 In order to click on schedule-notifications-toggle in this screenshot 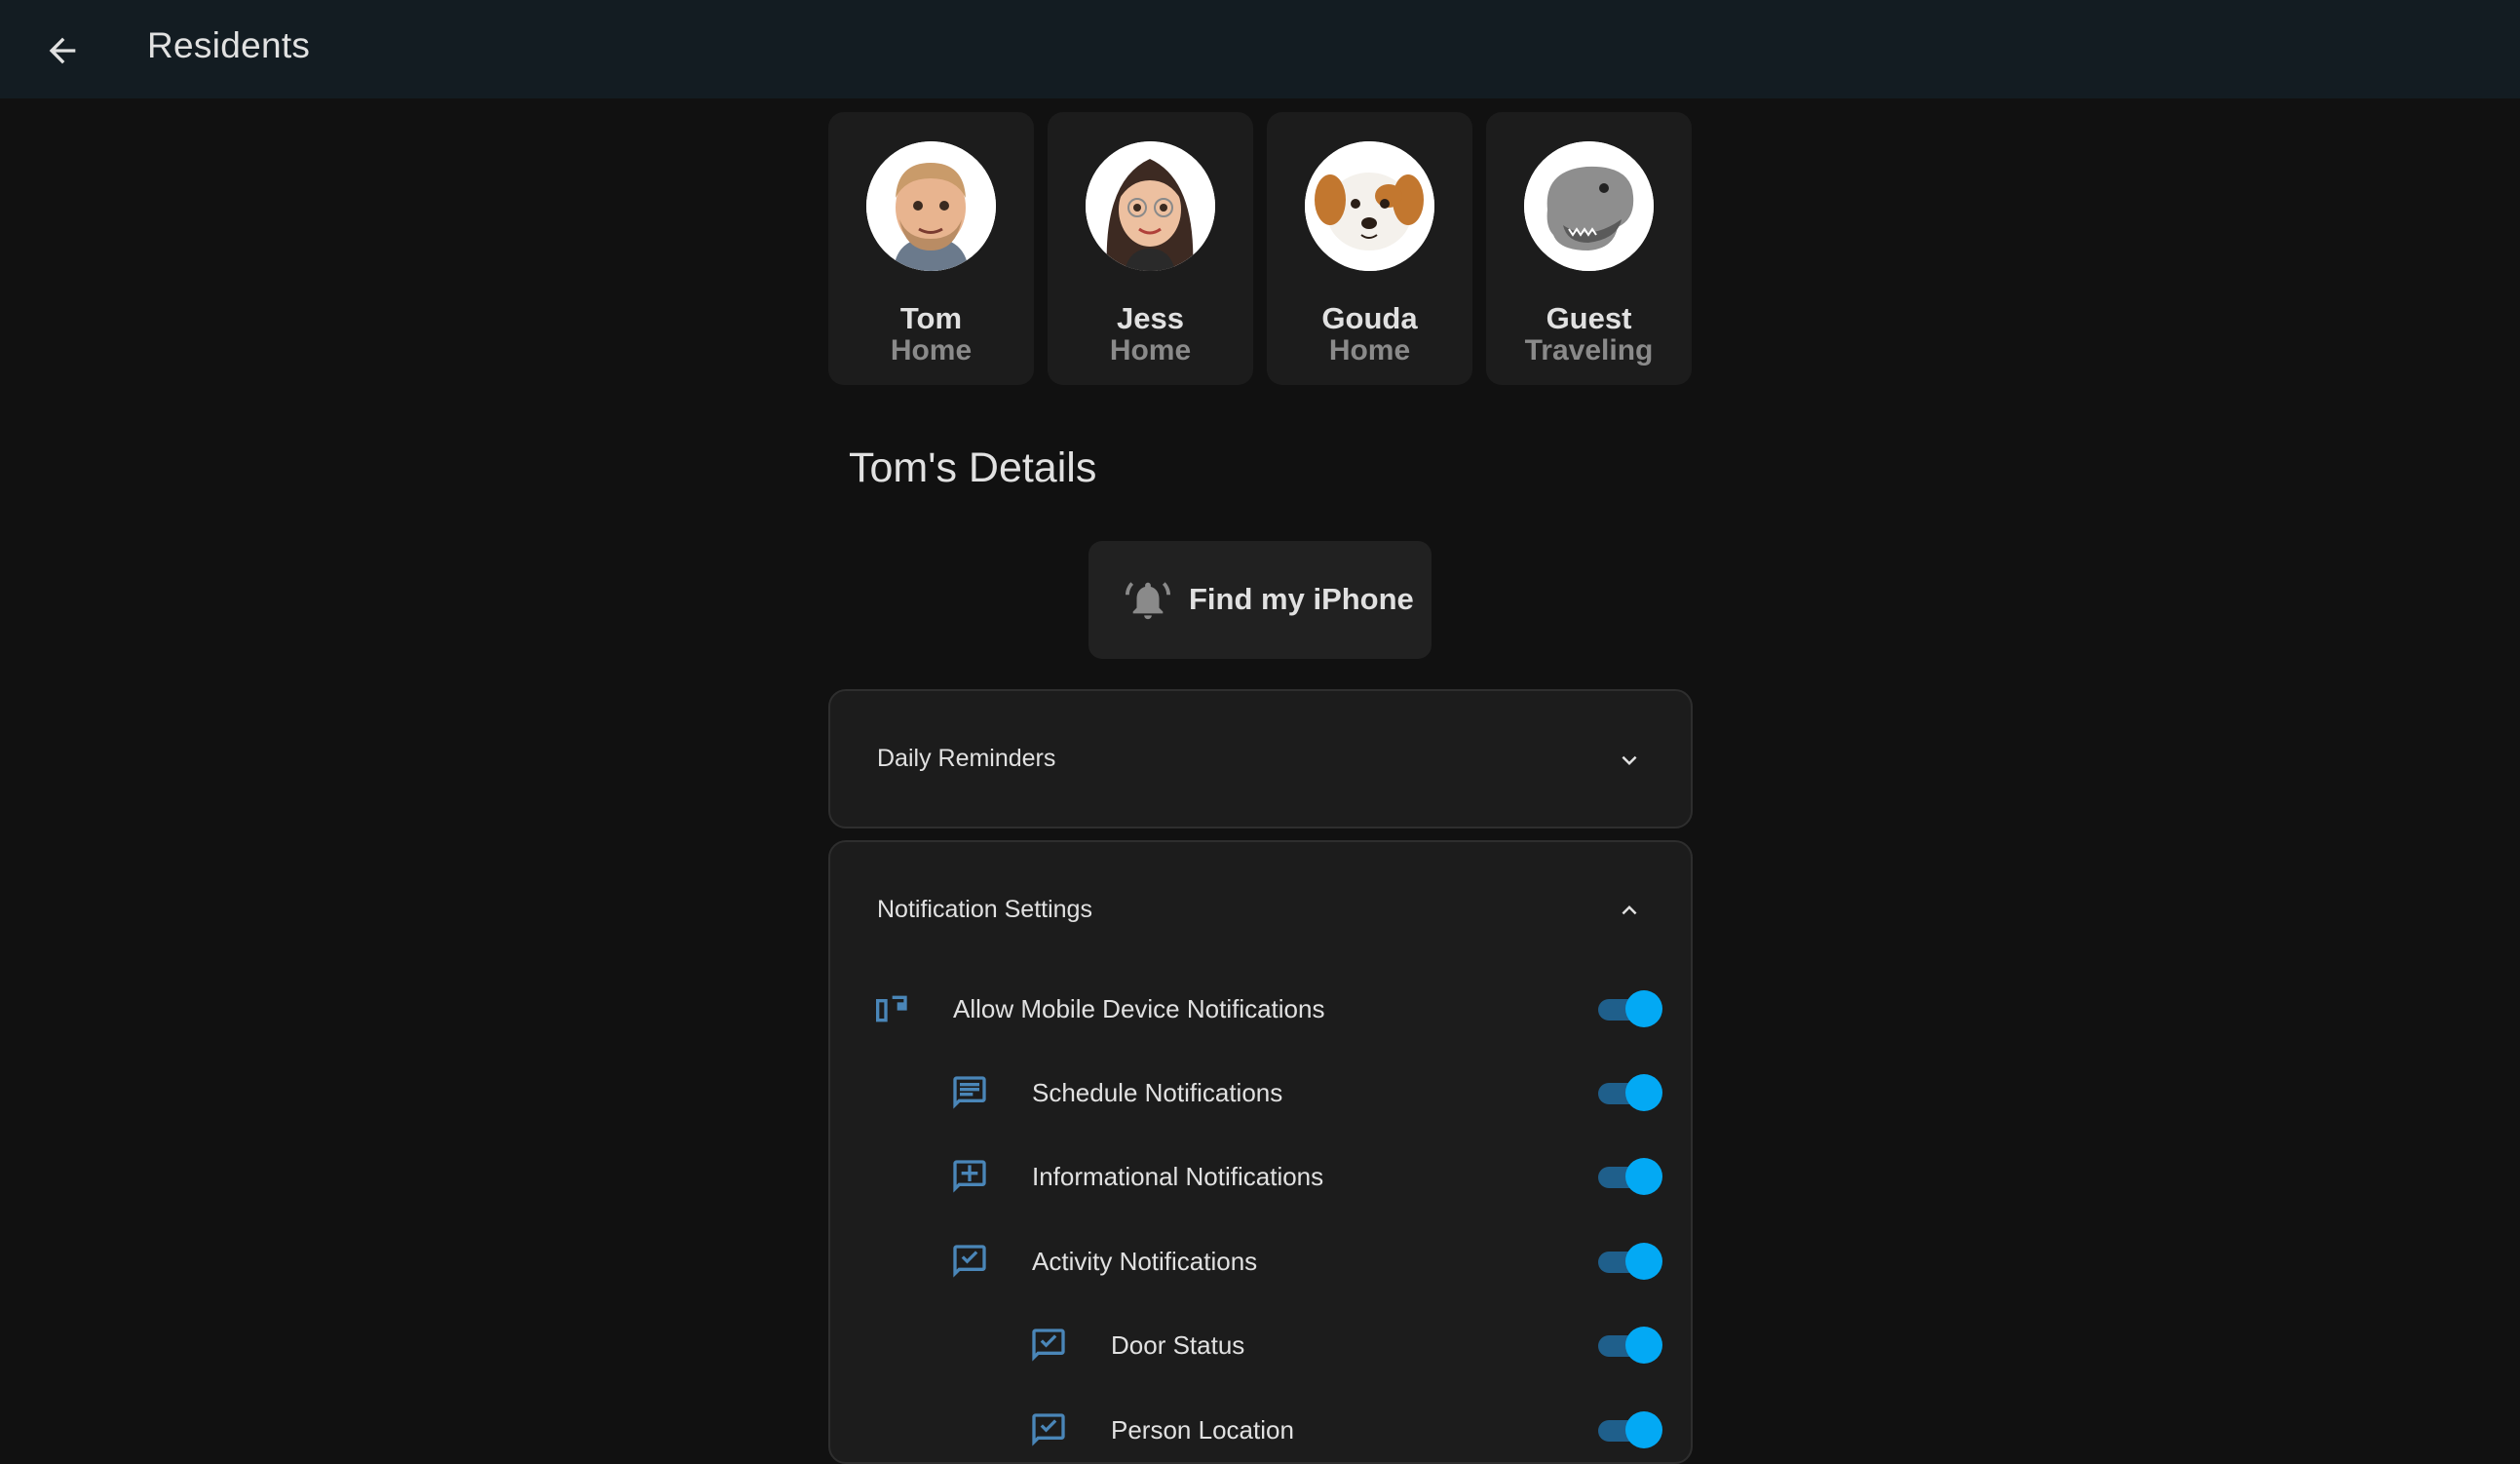, I will do `click(1629, 1092)`.